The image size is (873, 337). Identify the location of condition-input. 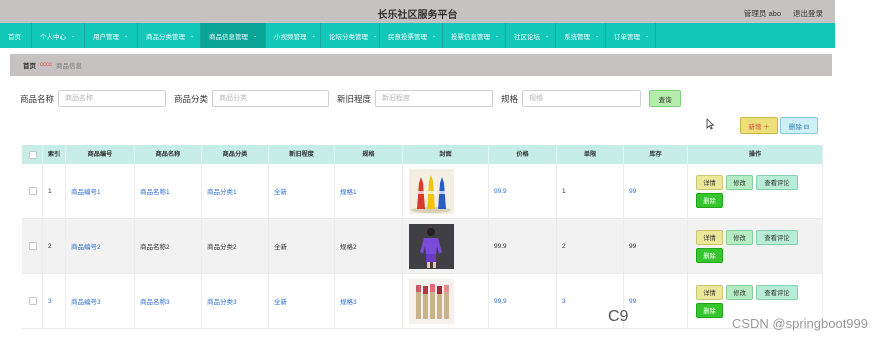
(434, 98).